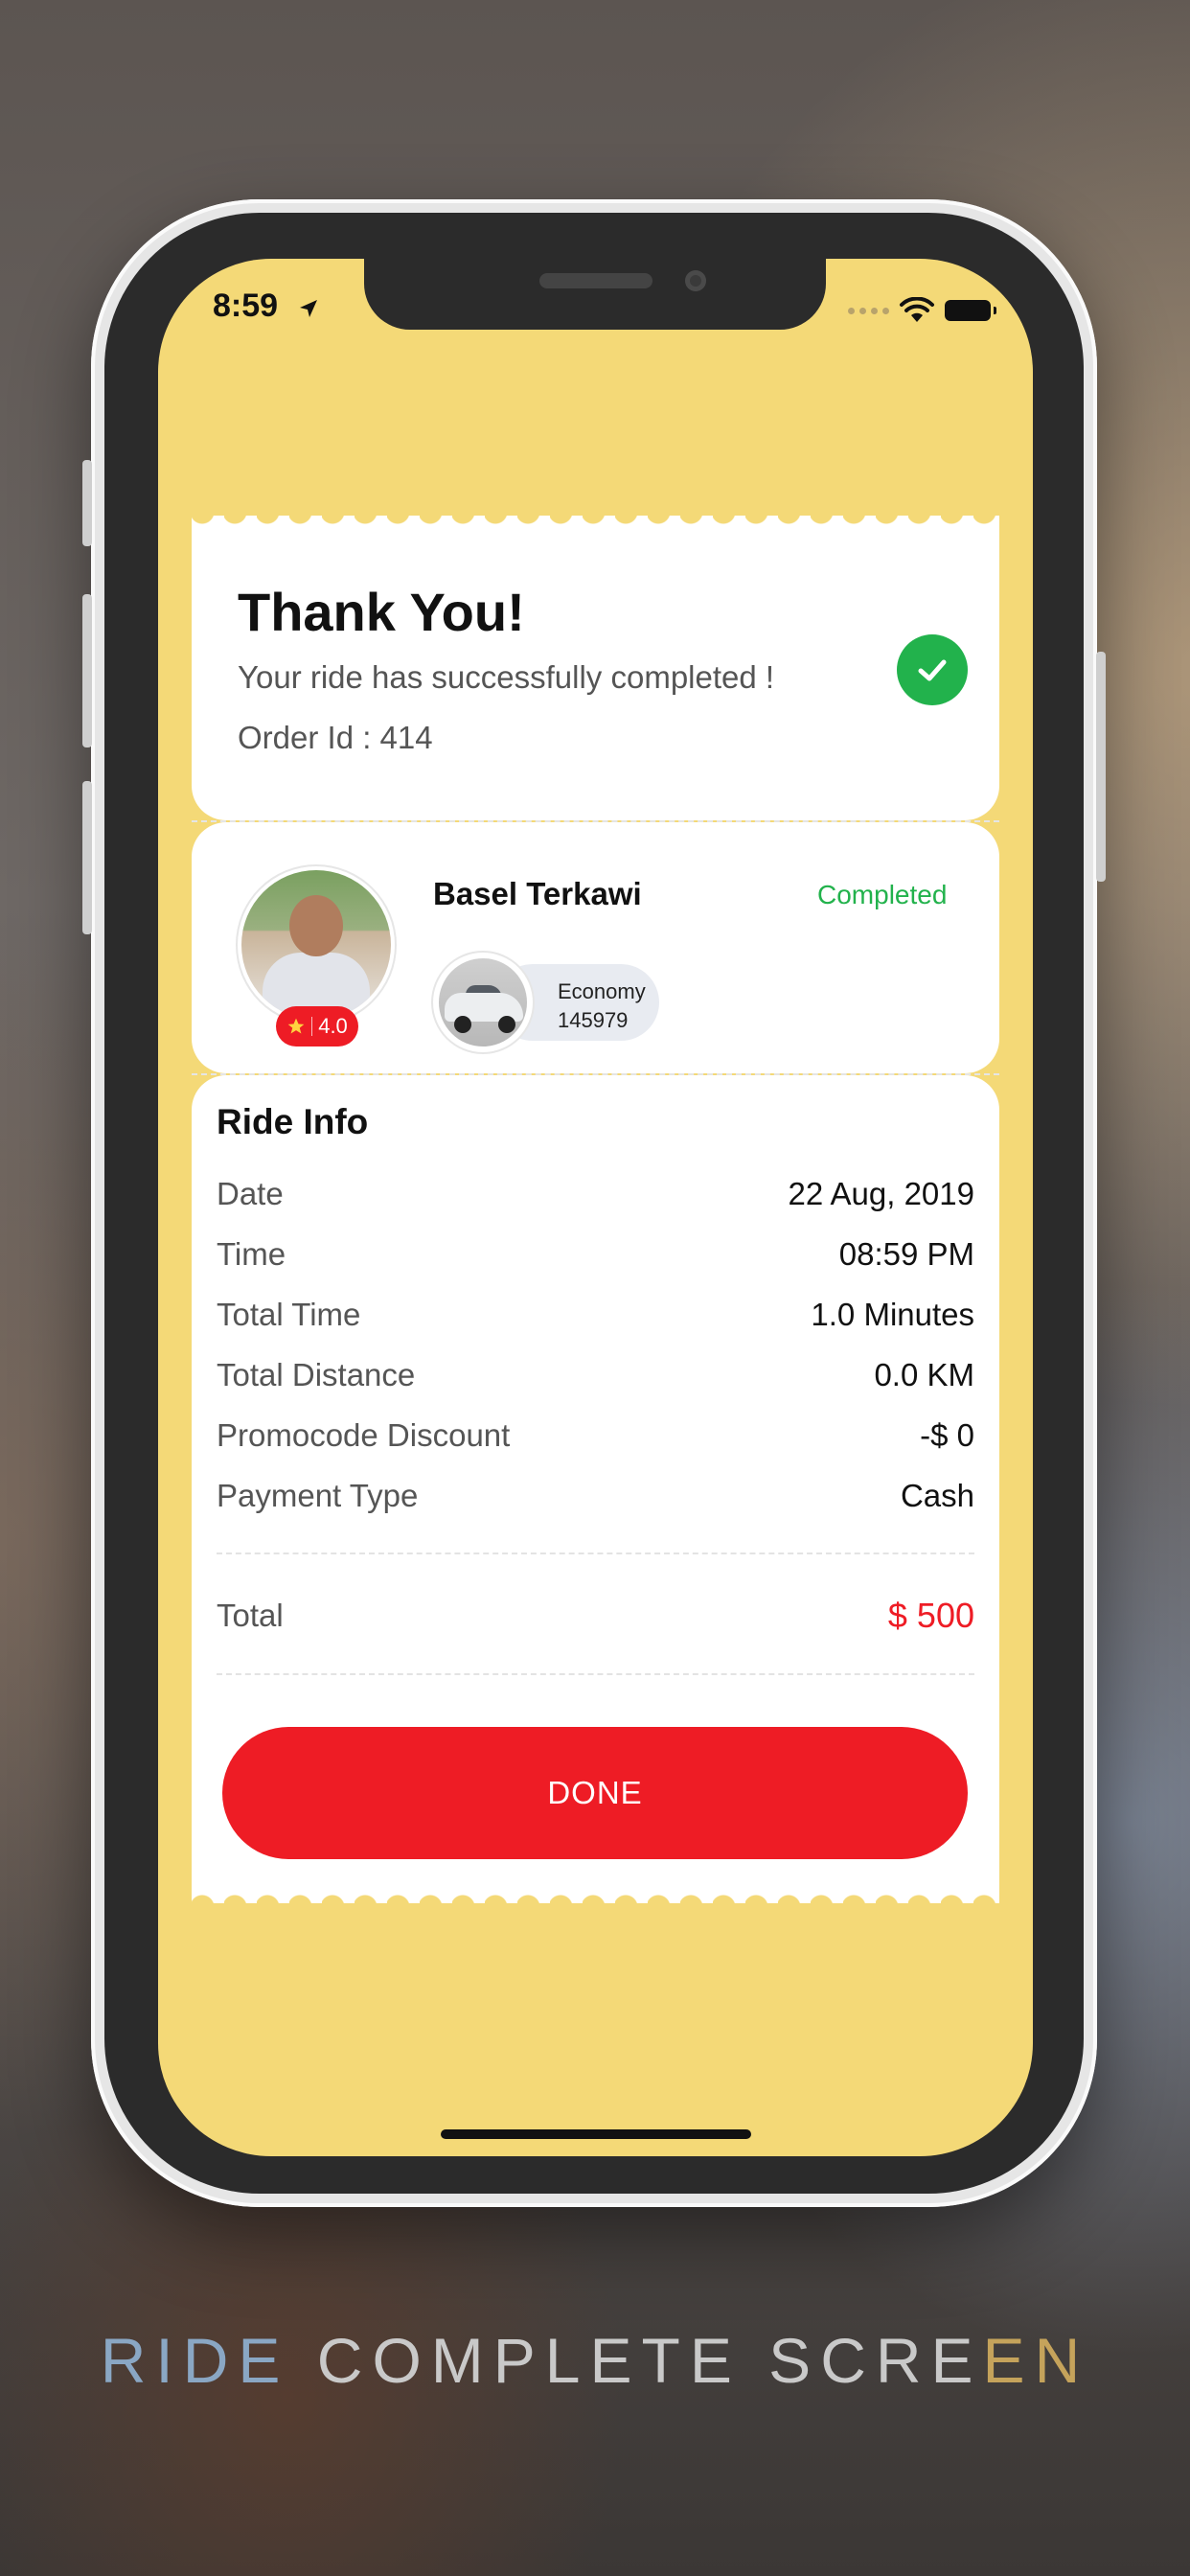  I want to click on ride-info-title: Ride Info, so click(293, 1121).